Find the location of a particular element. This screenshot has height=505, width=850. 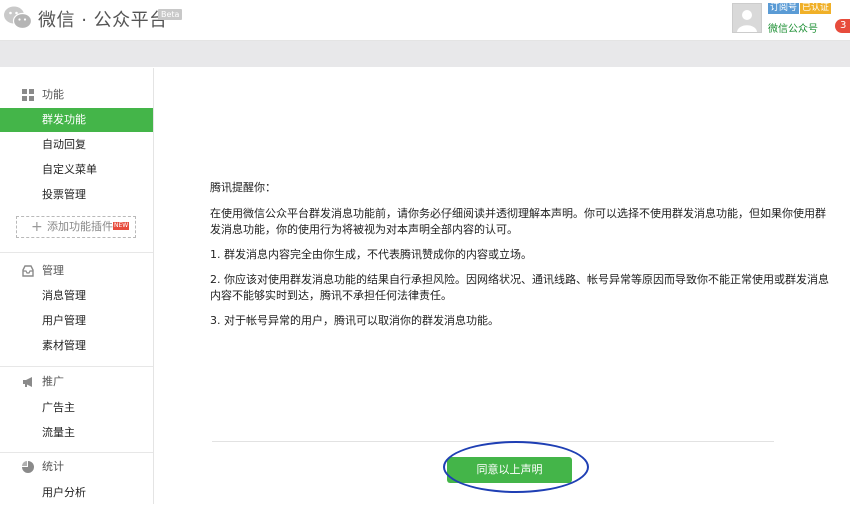

content-divider is located at coordinates (493, 441).